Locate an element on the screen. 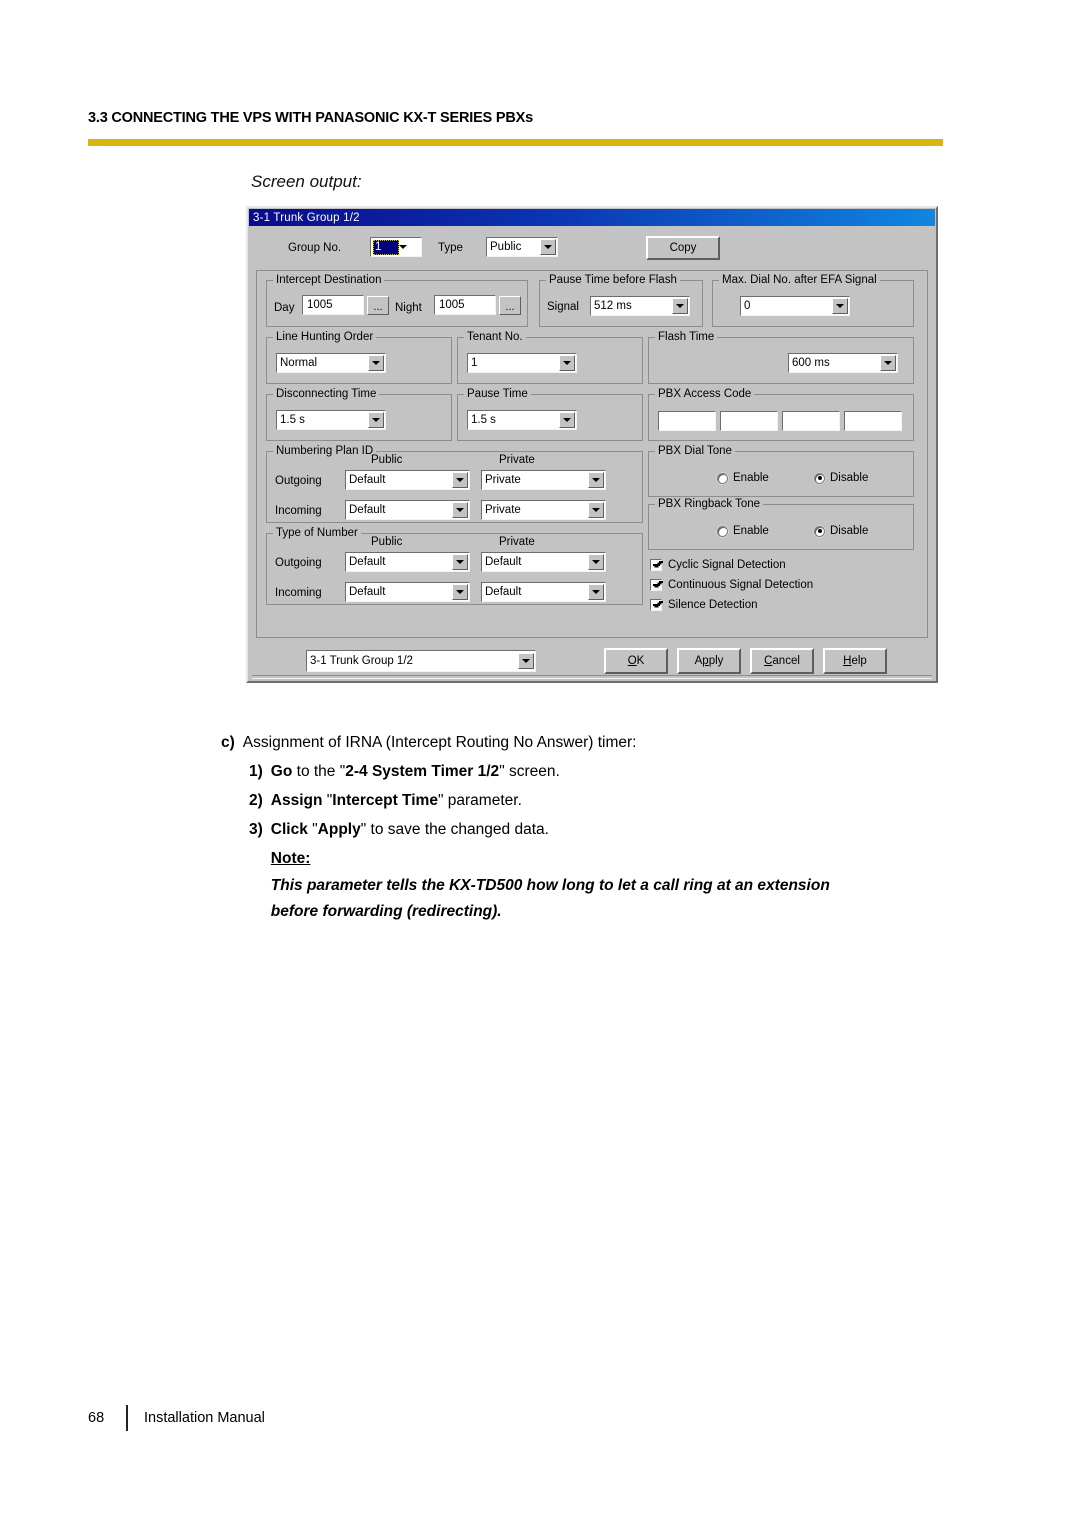  apply-post: ply is located at coordinates (716, 661).